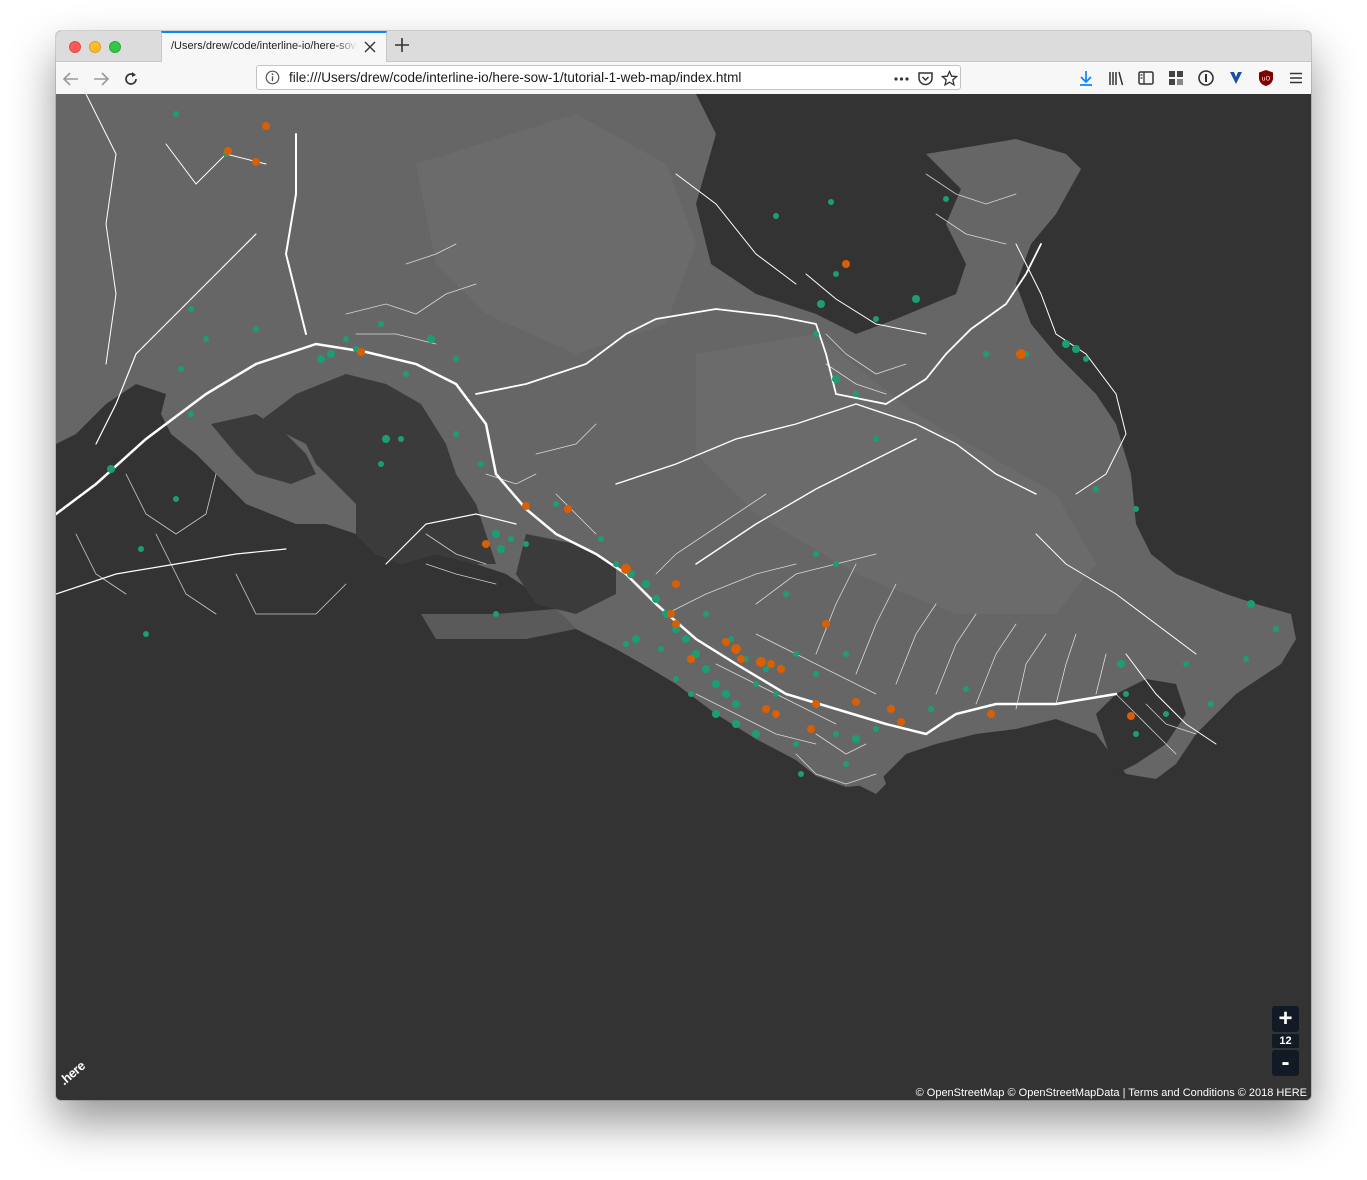 The height and width of the screenshot is (1180, 1367). What do you see at coordinates (131, 79) in the screenshot?
I see `reload-icon` at bounding box center [131, 79].